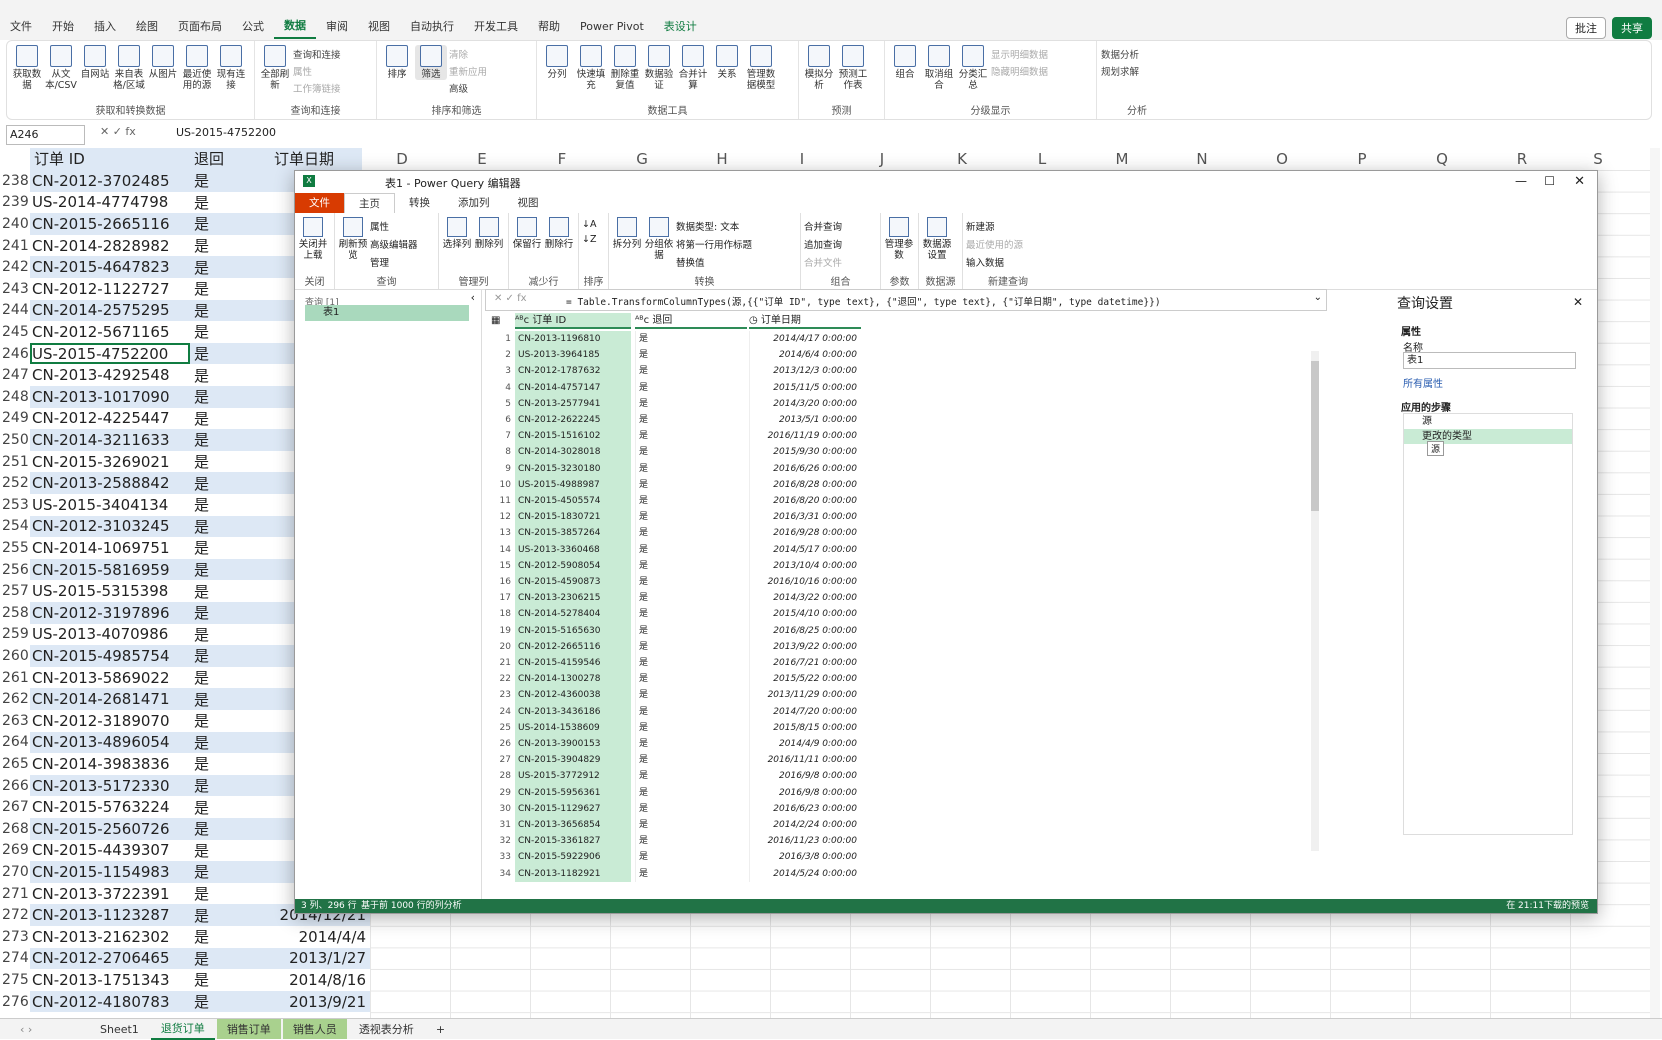 Image resolution: width=1662 pixels, height=1040 pixels. I want to click on cell-order-id: CN-2014-2681471, so click(110, 699).